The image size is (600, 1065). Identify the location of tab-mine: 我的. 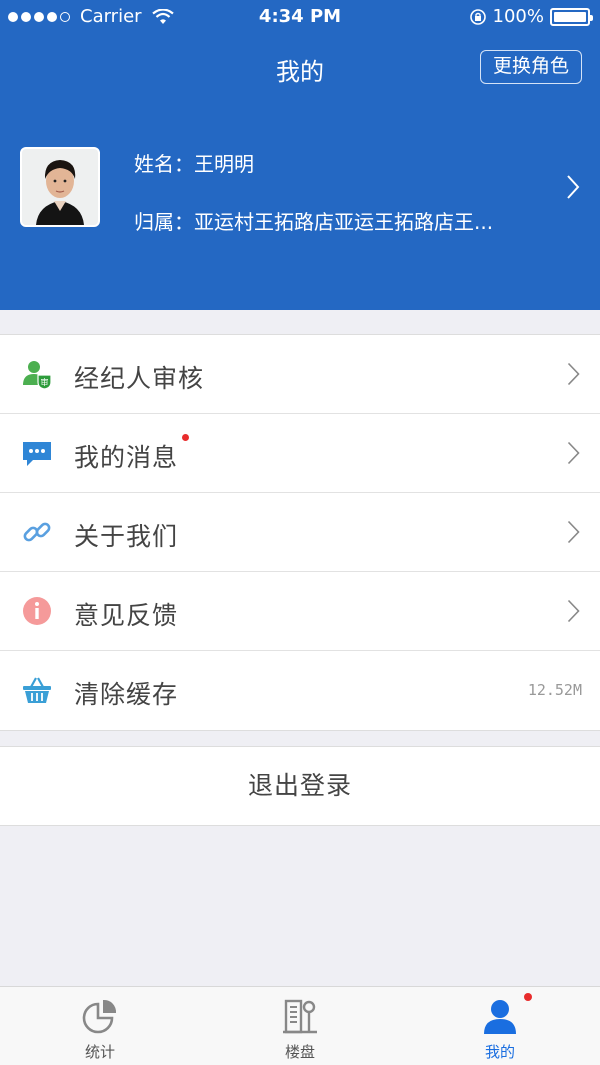
(500, 1026).